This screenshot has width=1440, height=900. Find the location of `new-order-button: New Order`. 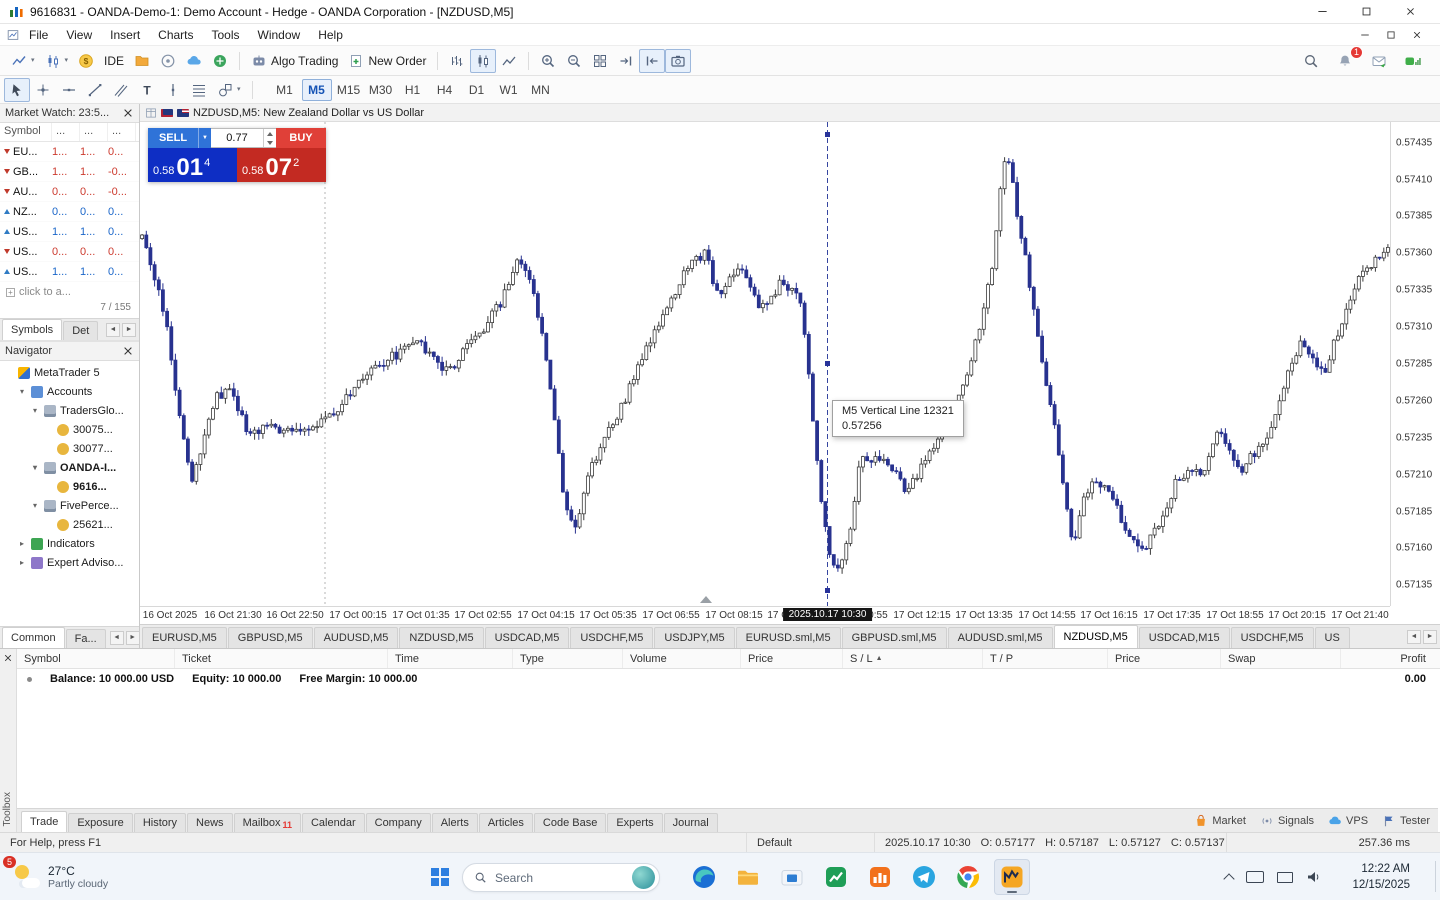

new-order-button: New Order is located at coordinates (387, 61).